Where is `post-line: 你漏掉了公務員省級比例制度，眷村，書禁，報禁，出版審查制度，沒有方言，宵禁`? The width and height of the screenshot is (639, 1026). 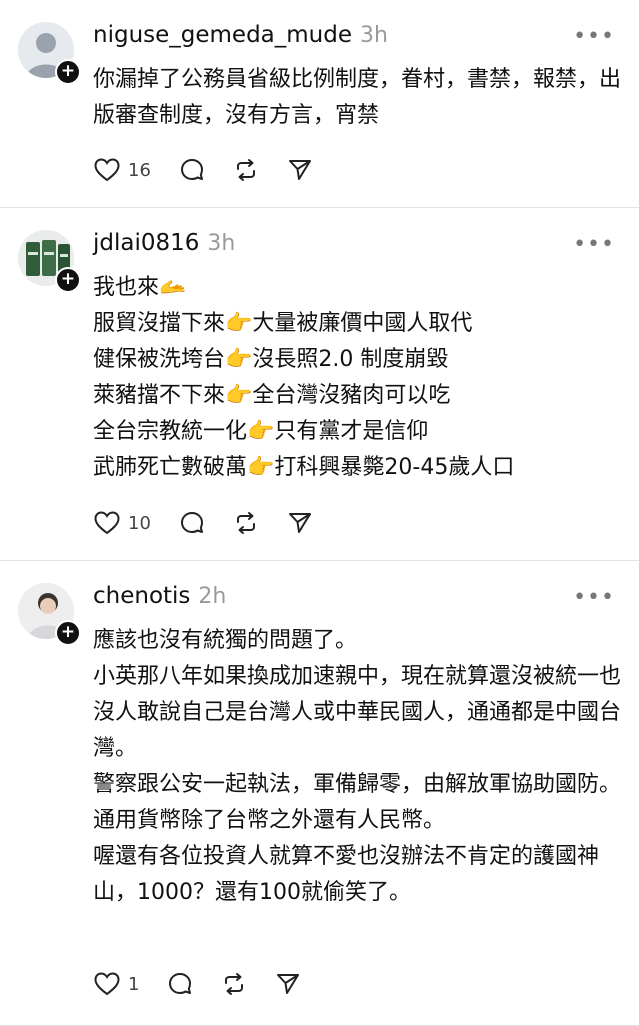
post-line: 你漏掉了公務員省級比例制度，眷村，書禁，報禁，出版審查制度，沒有方言，宵禁 is located at coordinates (357, 97).